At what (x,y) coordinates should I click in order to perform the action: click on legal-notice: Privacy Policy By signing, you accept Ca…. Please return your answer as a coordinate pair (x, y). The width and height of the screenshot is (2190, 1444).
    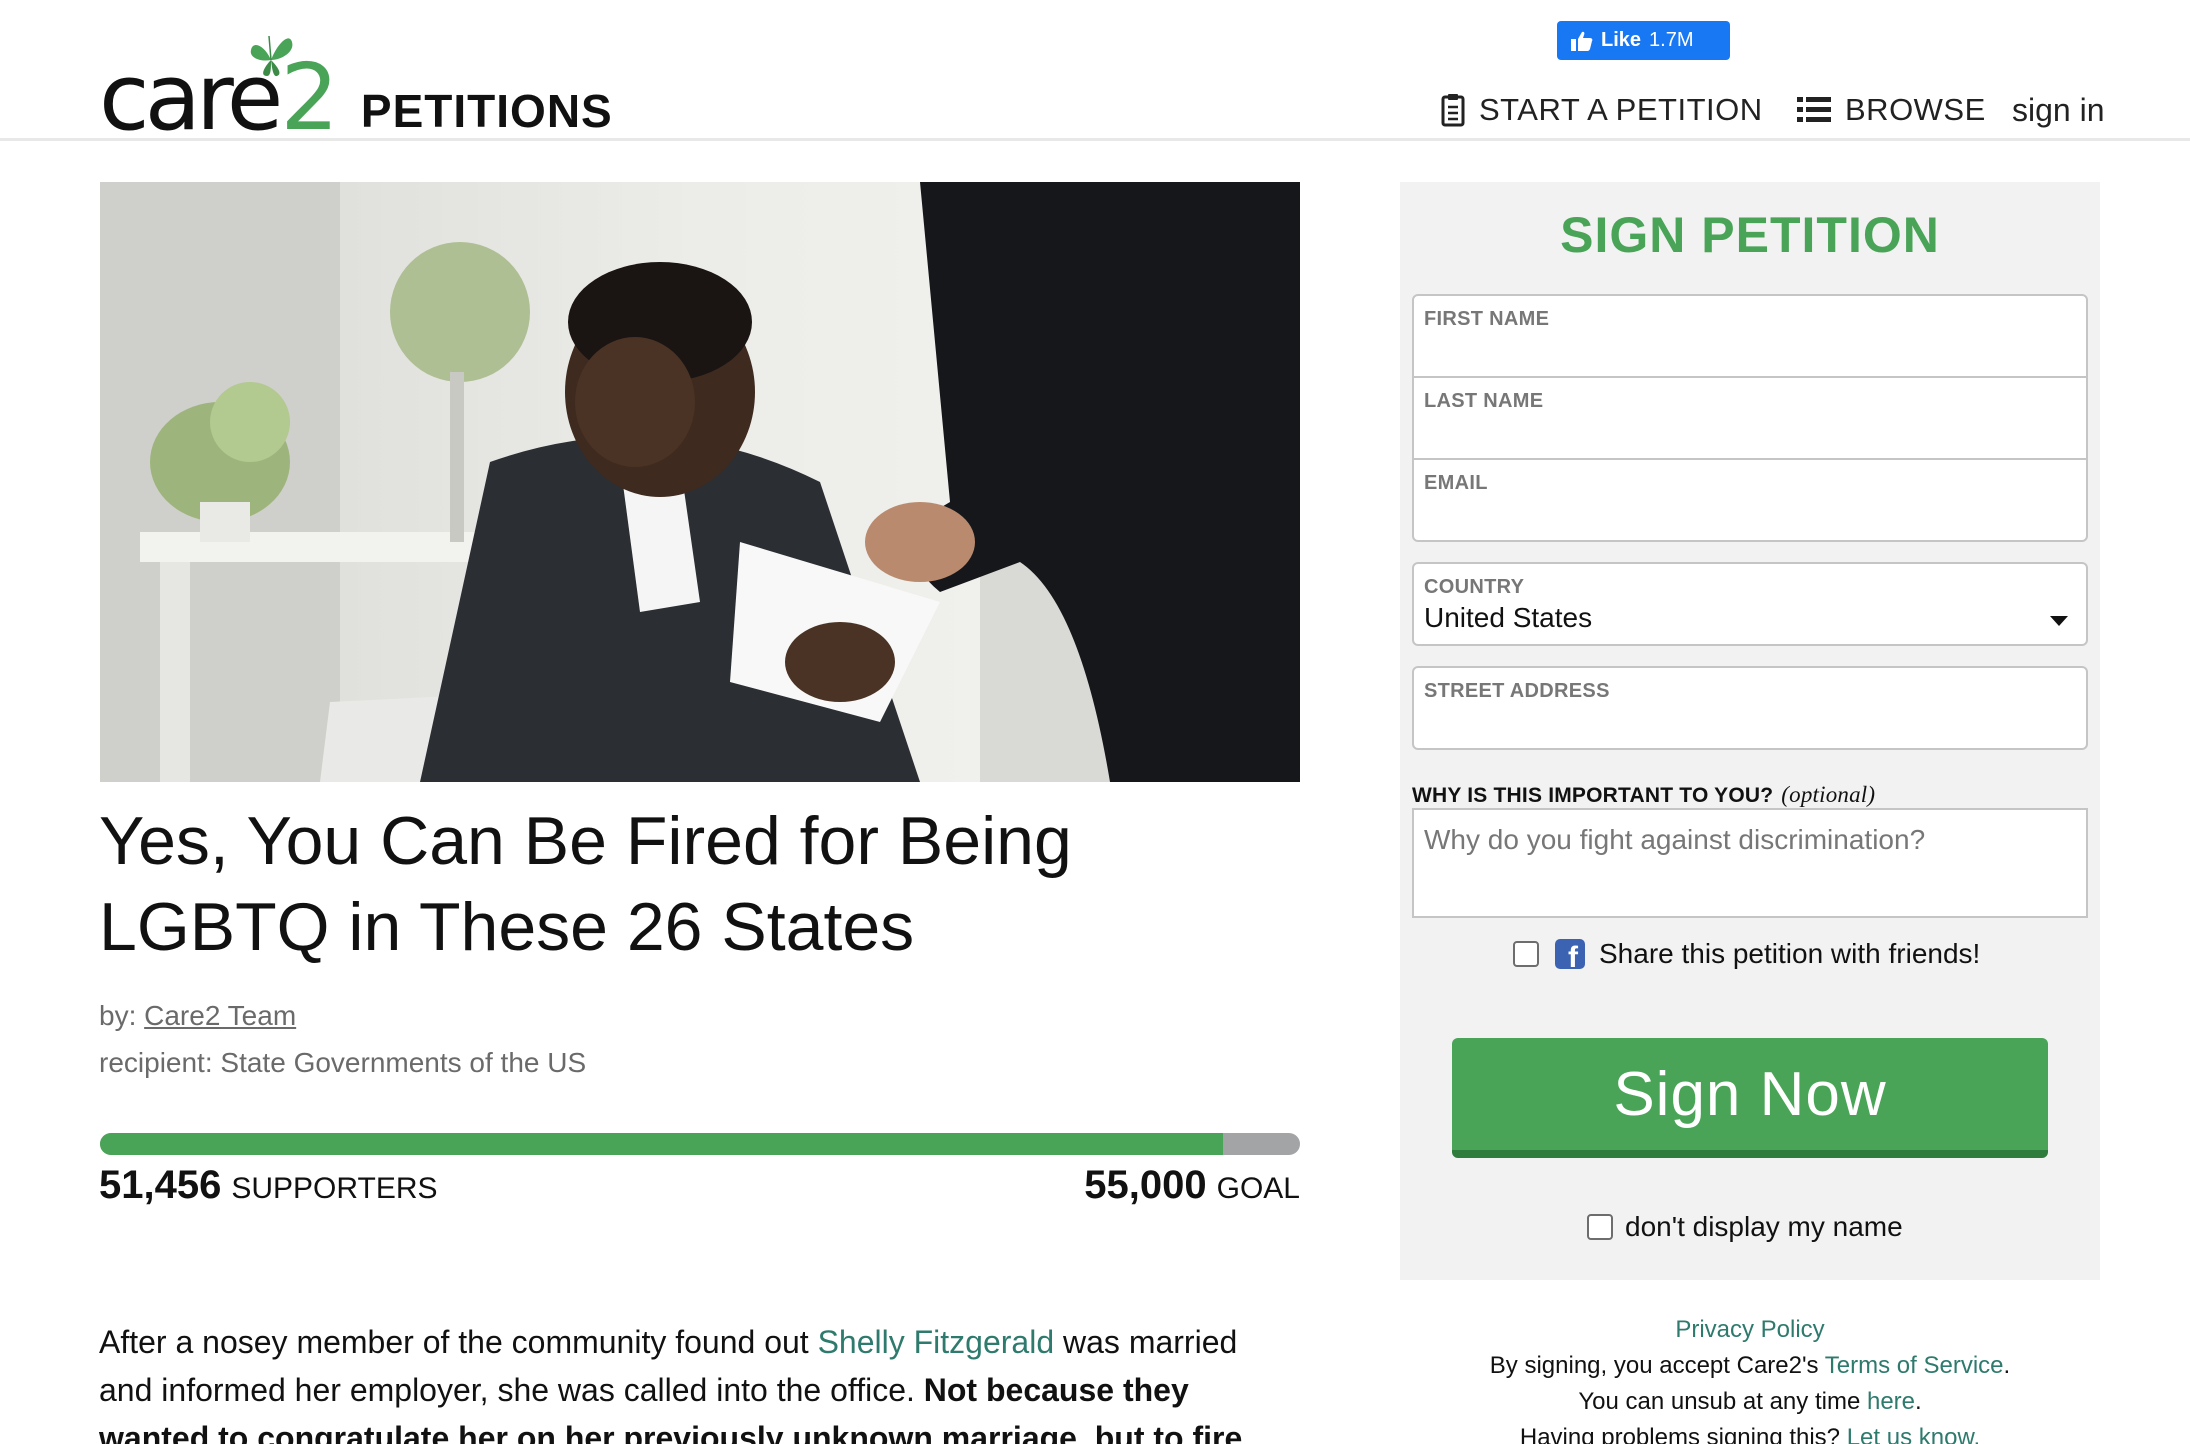
    Looking at the image, I should click on (1750, 1378).